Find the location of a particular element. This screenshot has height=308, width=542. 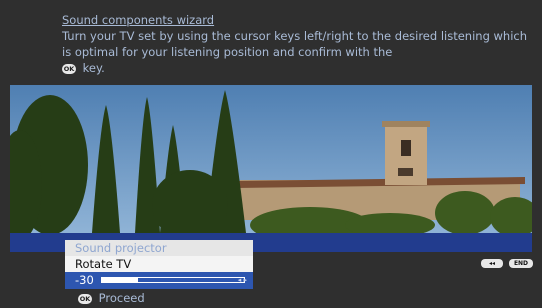

menu-item-rotate-tv: Rotate TV is located at coordinates (159, 264).